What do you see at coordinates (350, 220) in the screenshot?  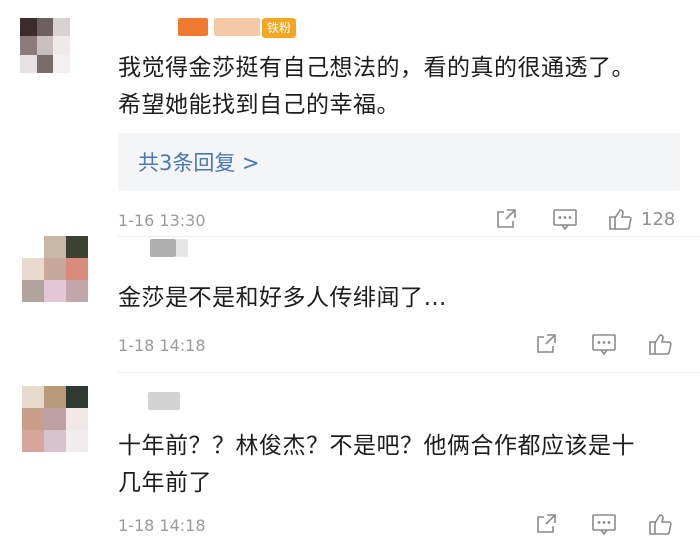 I see `comment-actions: 128` at bounding box center [350, 220].